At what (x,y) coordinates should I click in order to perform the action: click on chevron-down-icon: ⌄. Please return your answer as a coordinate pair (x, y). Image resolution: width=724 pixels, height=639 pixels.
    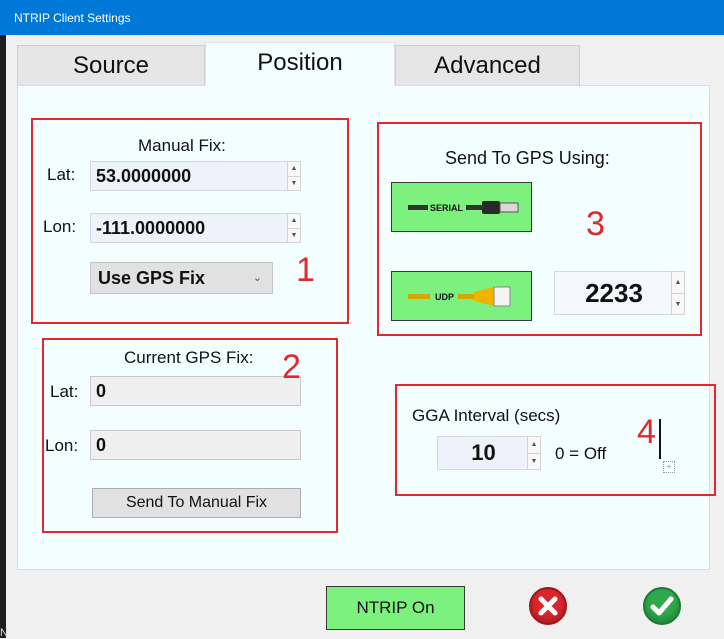
    Looking at the image, I should click on (257, 278).